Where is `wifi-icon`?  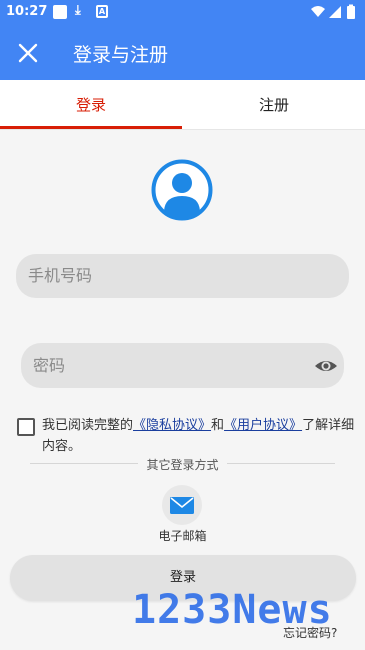
wifi-icon is located at coordinates (318, 11).